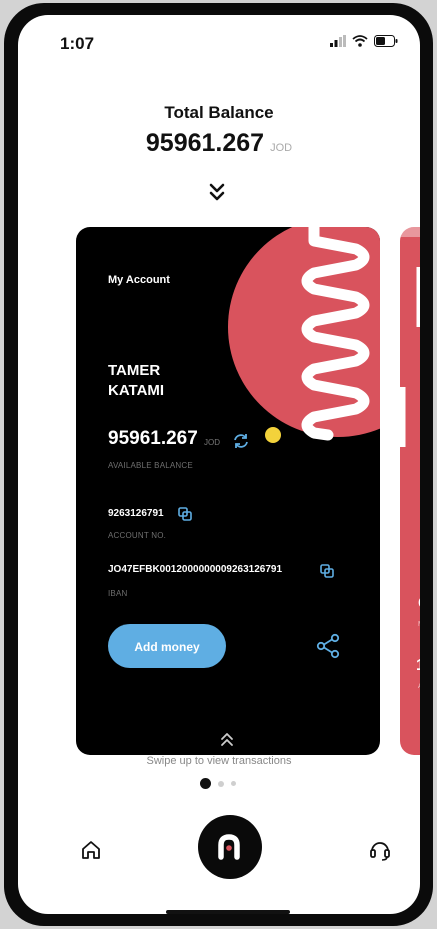 The width and height of the screenshot is (437, 929). I want to click on card-decoration, so click(304, 335).